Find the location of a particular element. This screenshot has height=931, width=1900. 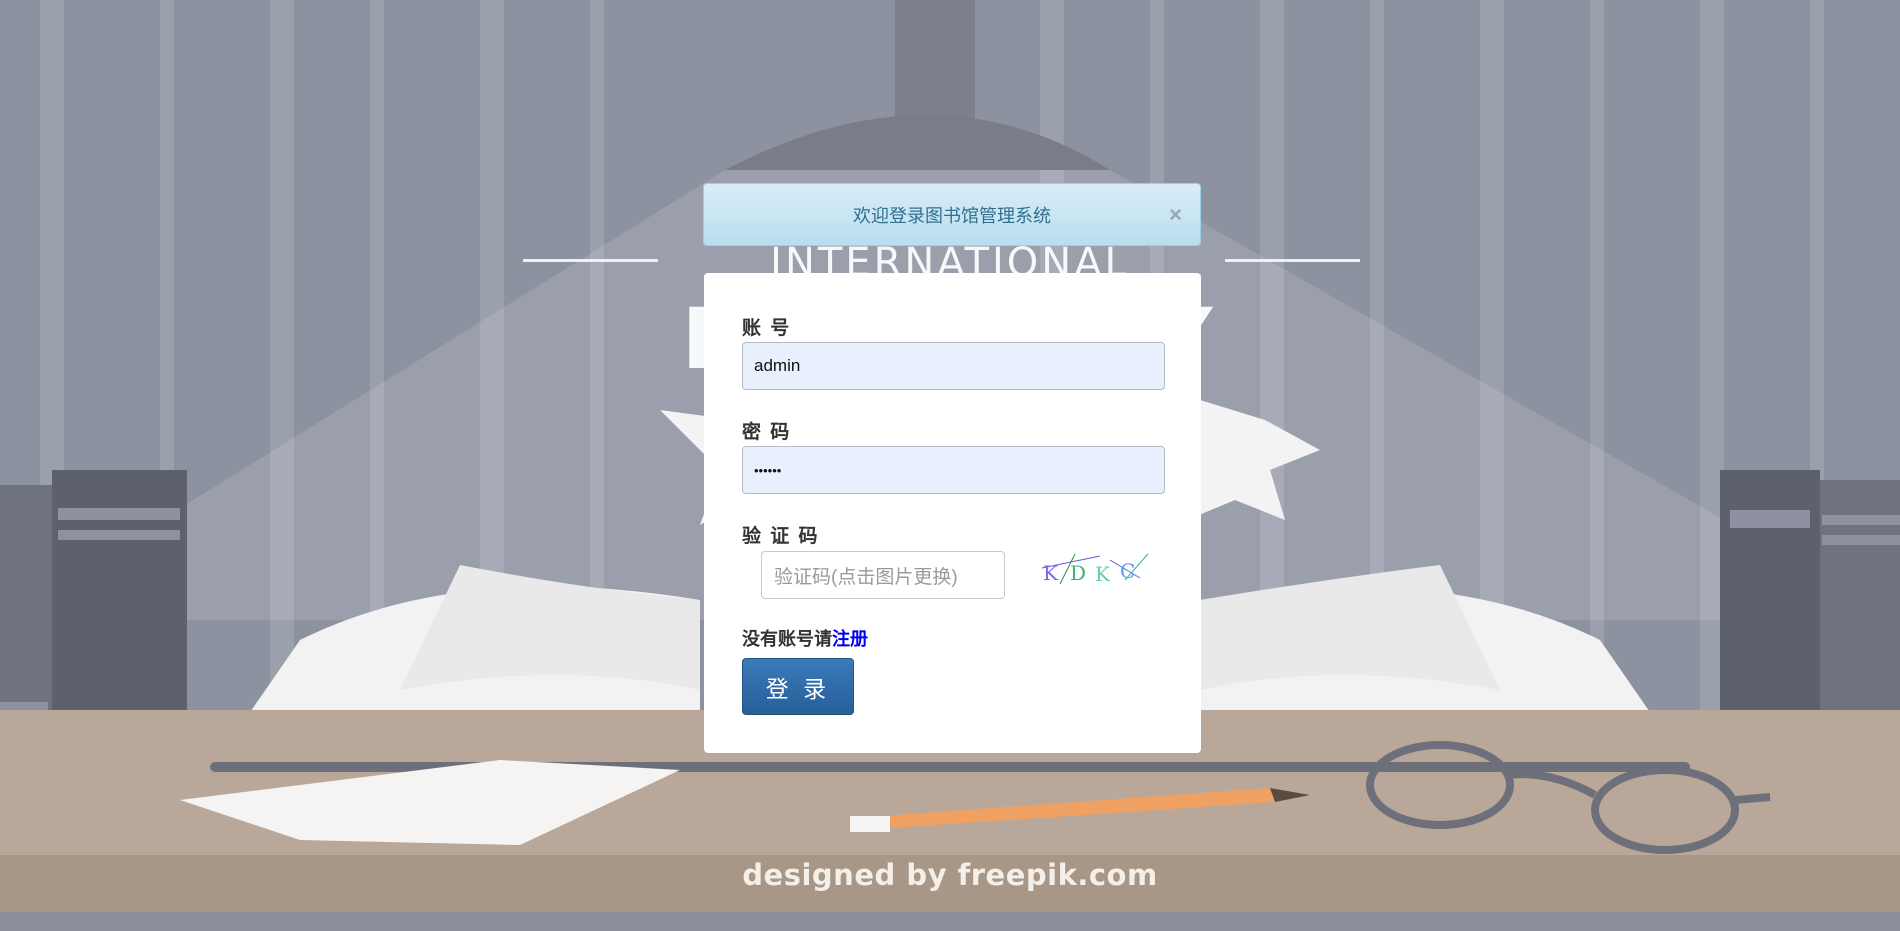

account-label: 账 号 is located at coordinates (767, 328).